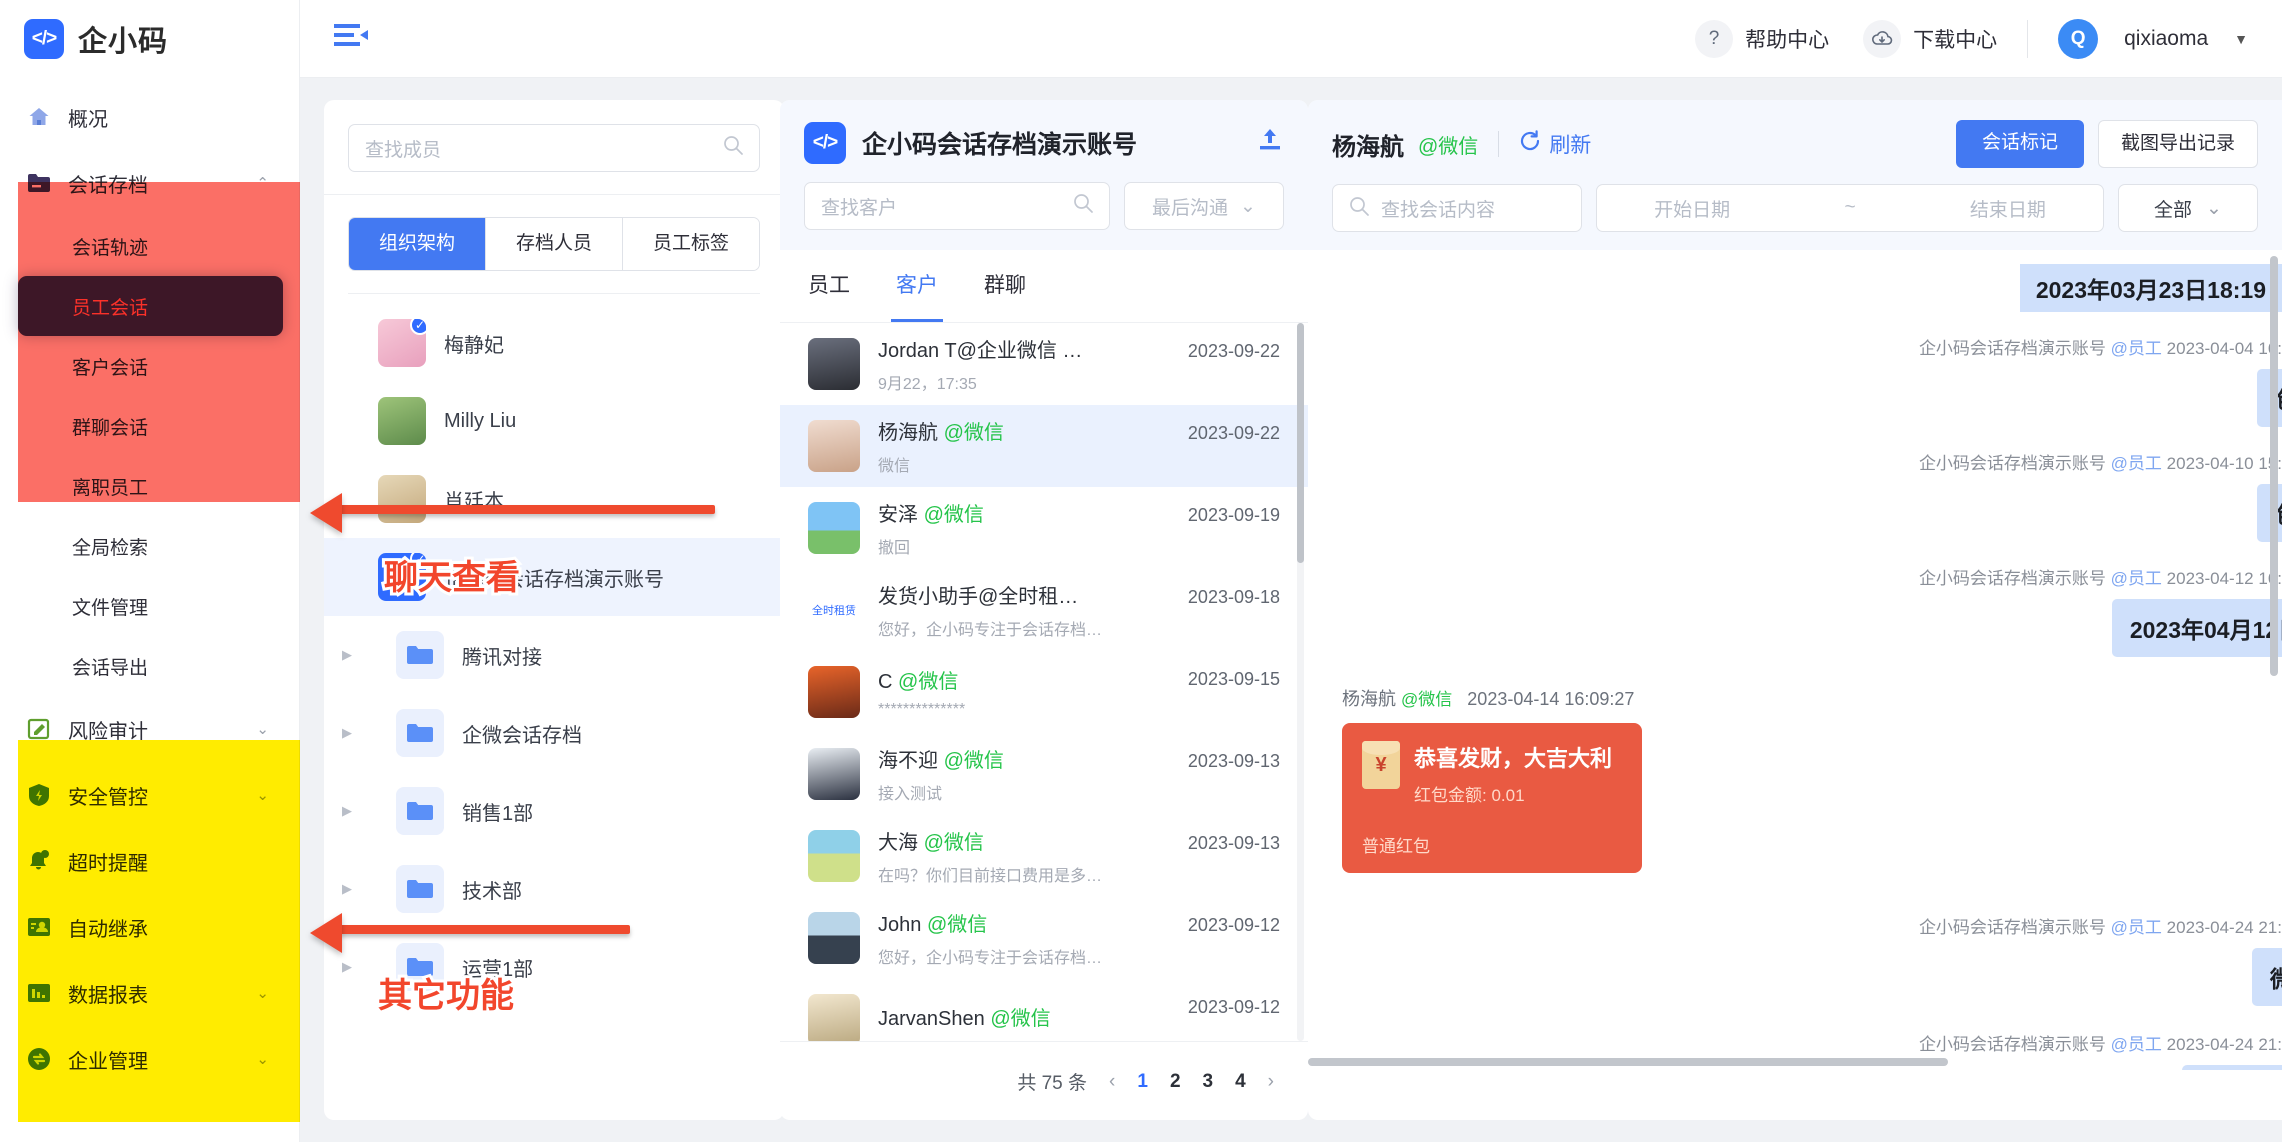 The height and width of the screenshot is (1142, 2282). I want to click on help-center-button: ? 帮助中心, so click(1762, 38).